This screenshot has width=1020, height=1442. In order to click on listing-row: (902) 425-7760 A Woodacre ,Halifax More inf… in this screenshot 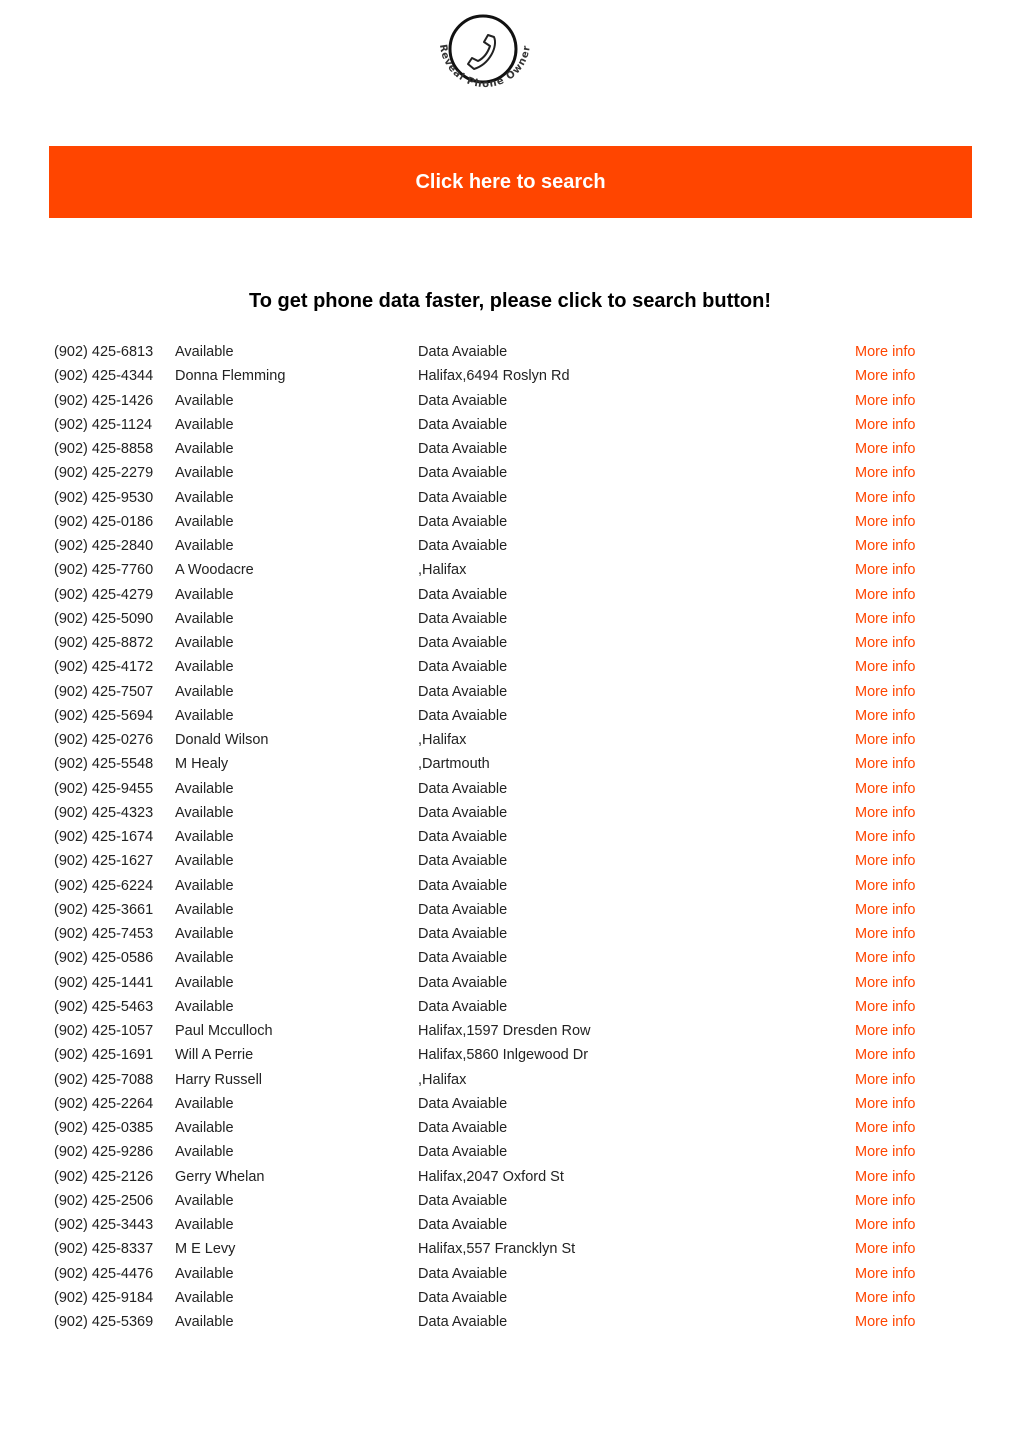, I will do `click(504, 570)`.